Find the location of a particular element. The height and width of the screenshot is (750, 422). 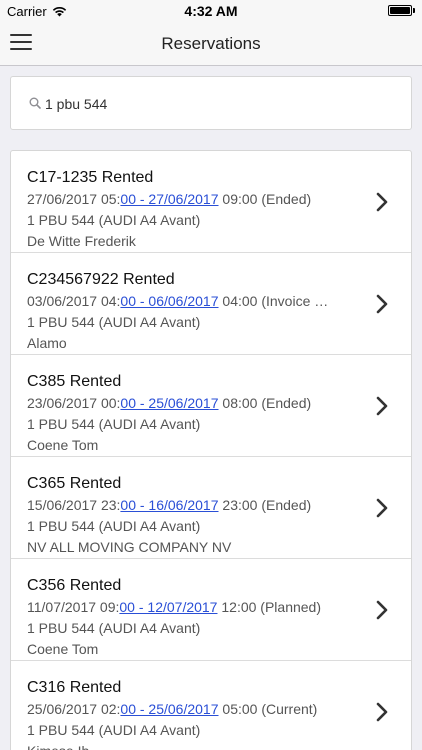

reservation-title: C356 Rented is located at coordinates (74, 585).